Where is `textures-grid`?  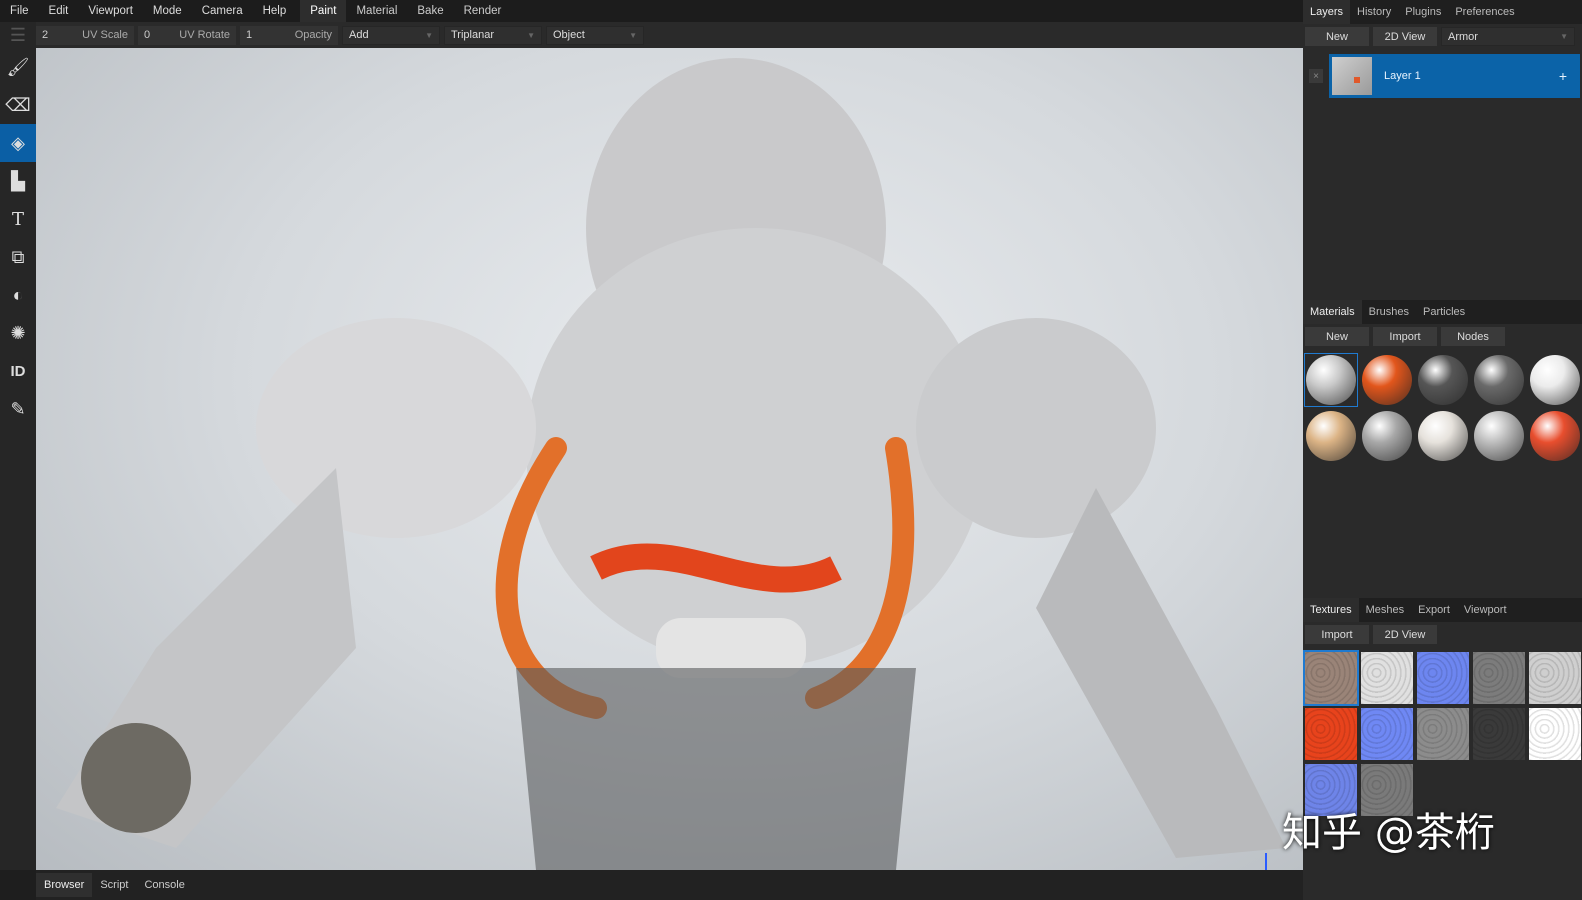
textures-grid is located at coordinates (1442, 734).